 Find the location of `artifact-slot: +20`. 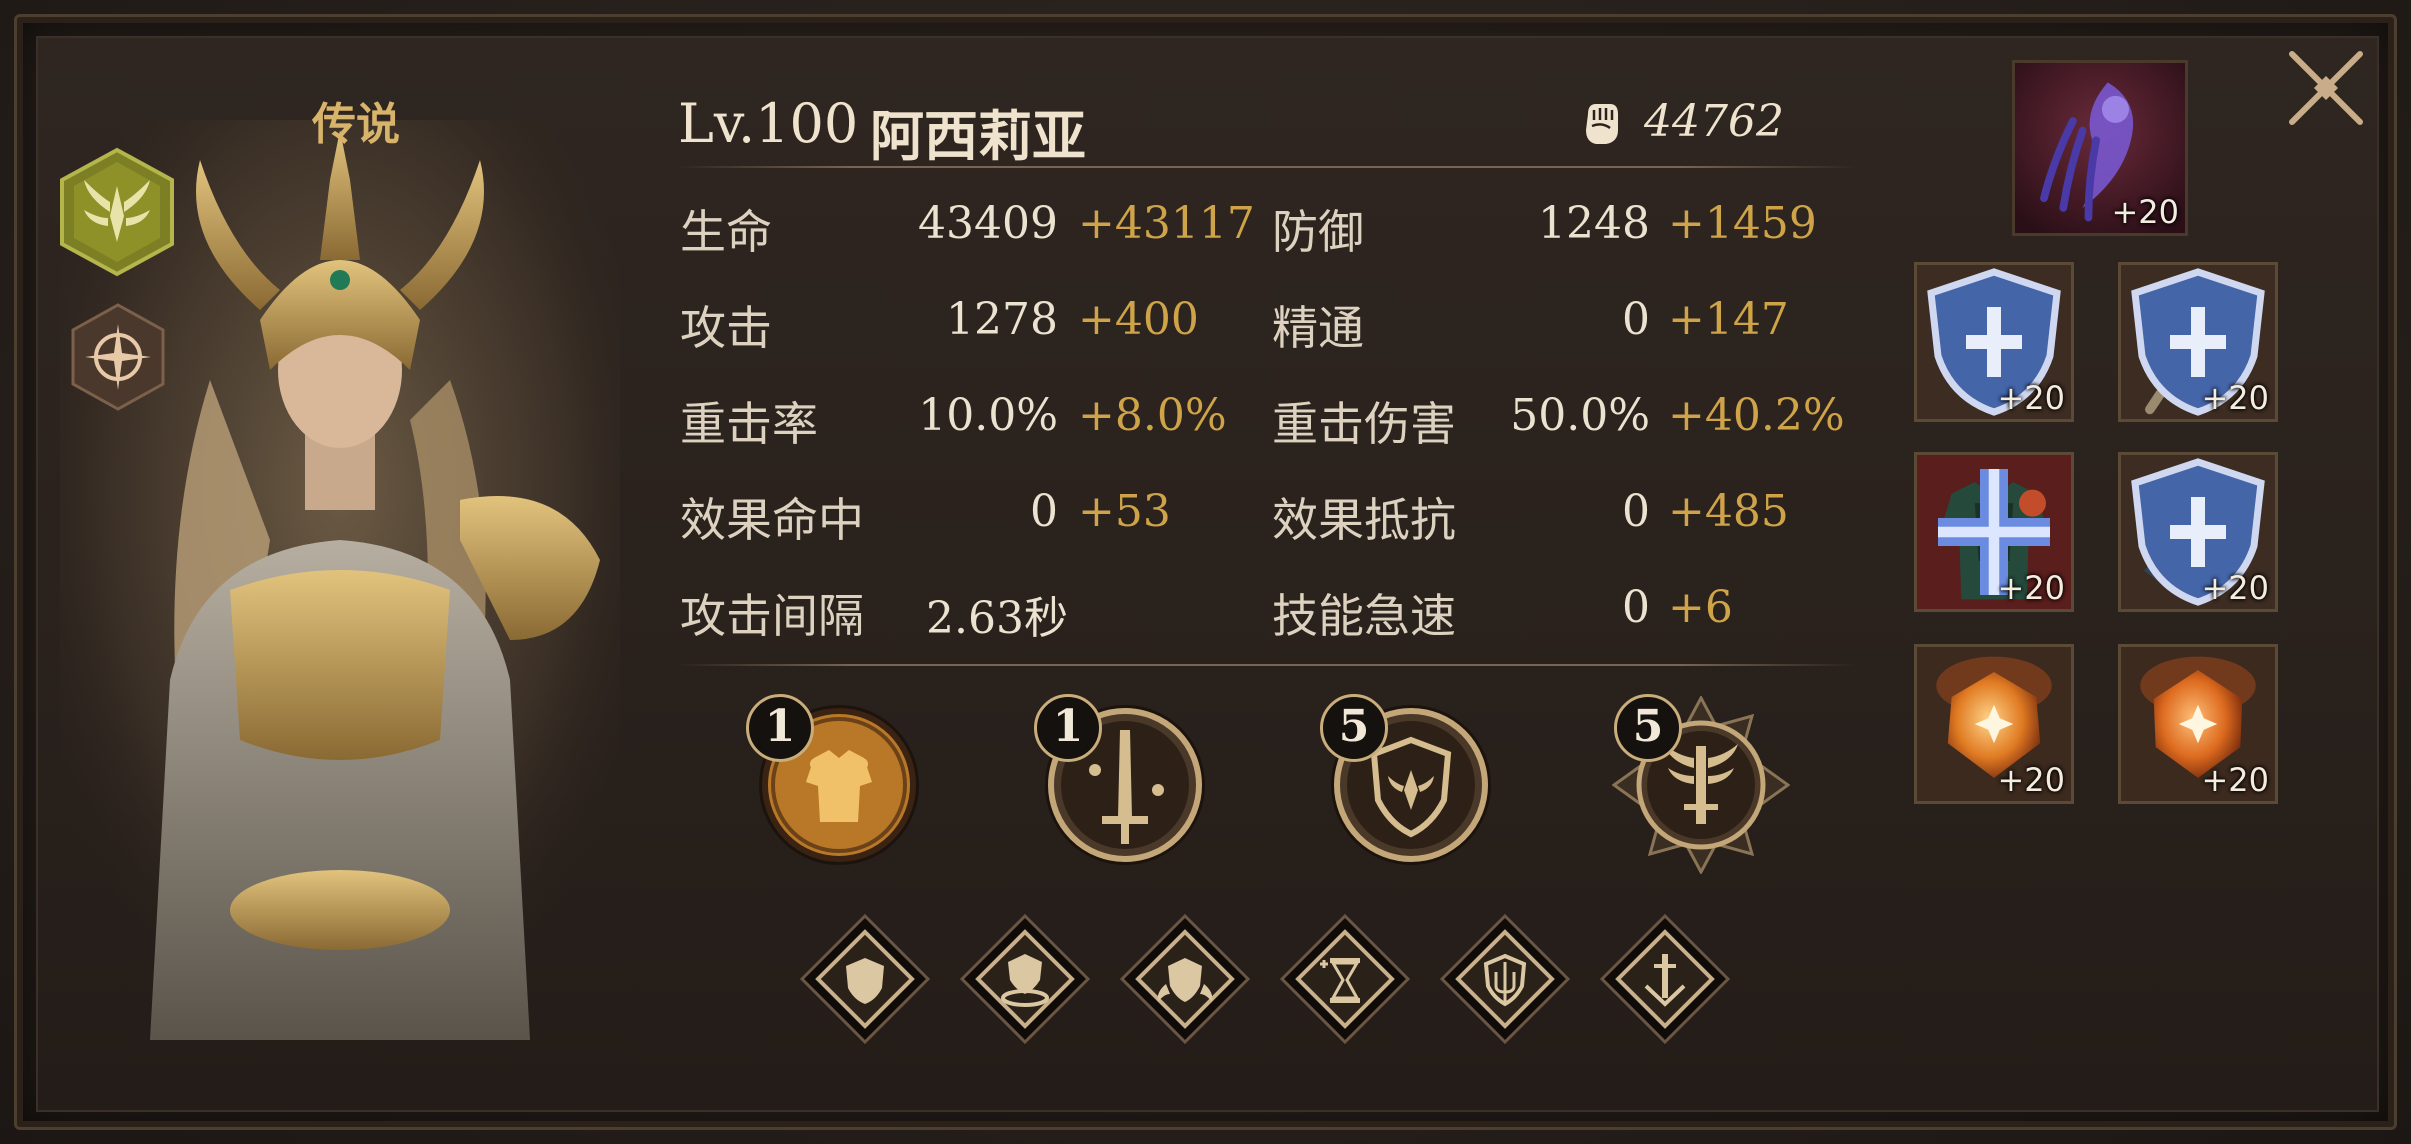

artifact-slot: +20 is located at coordinates (2100, 148).